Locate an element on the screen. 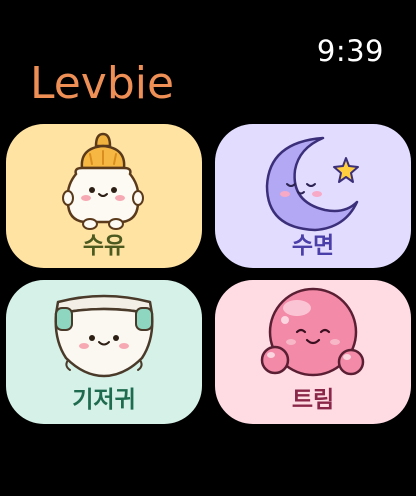 The image size is (416, 496). sleep-label: 수면 is located at coordinates (313, 246).